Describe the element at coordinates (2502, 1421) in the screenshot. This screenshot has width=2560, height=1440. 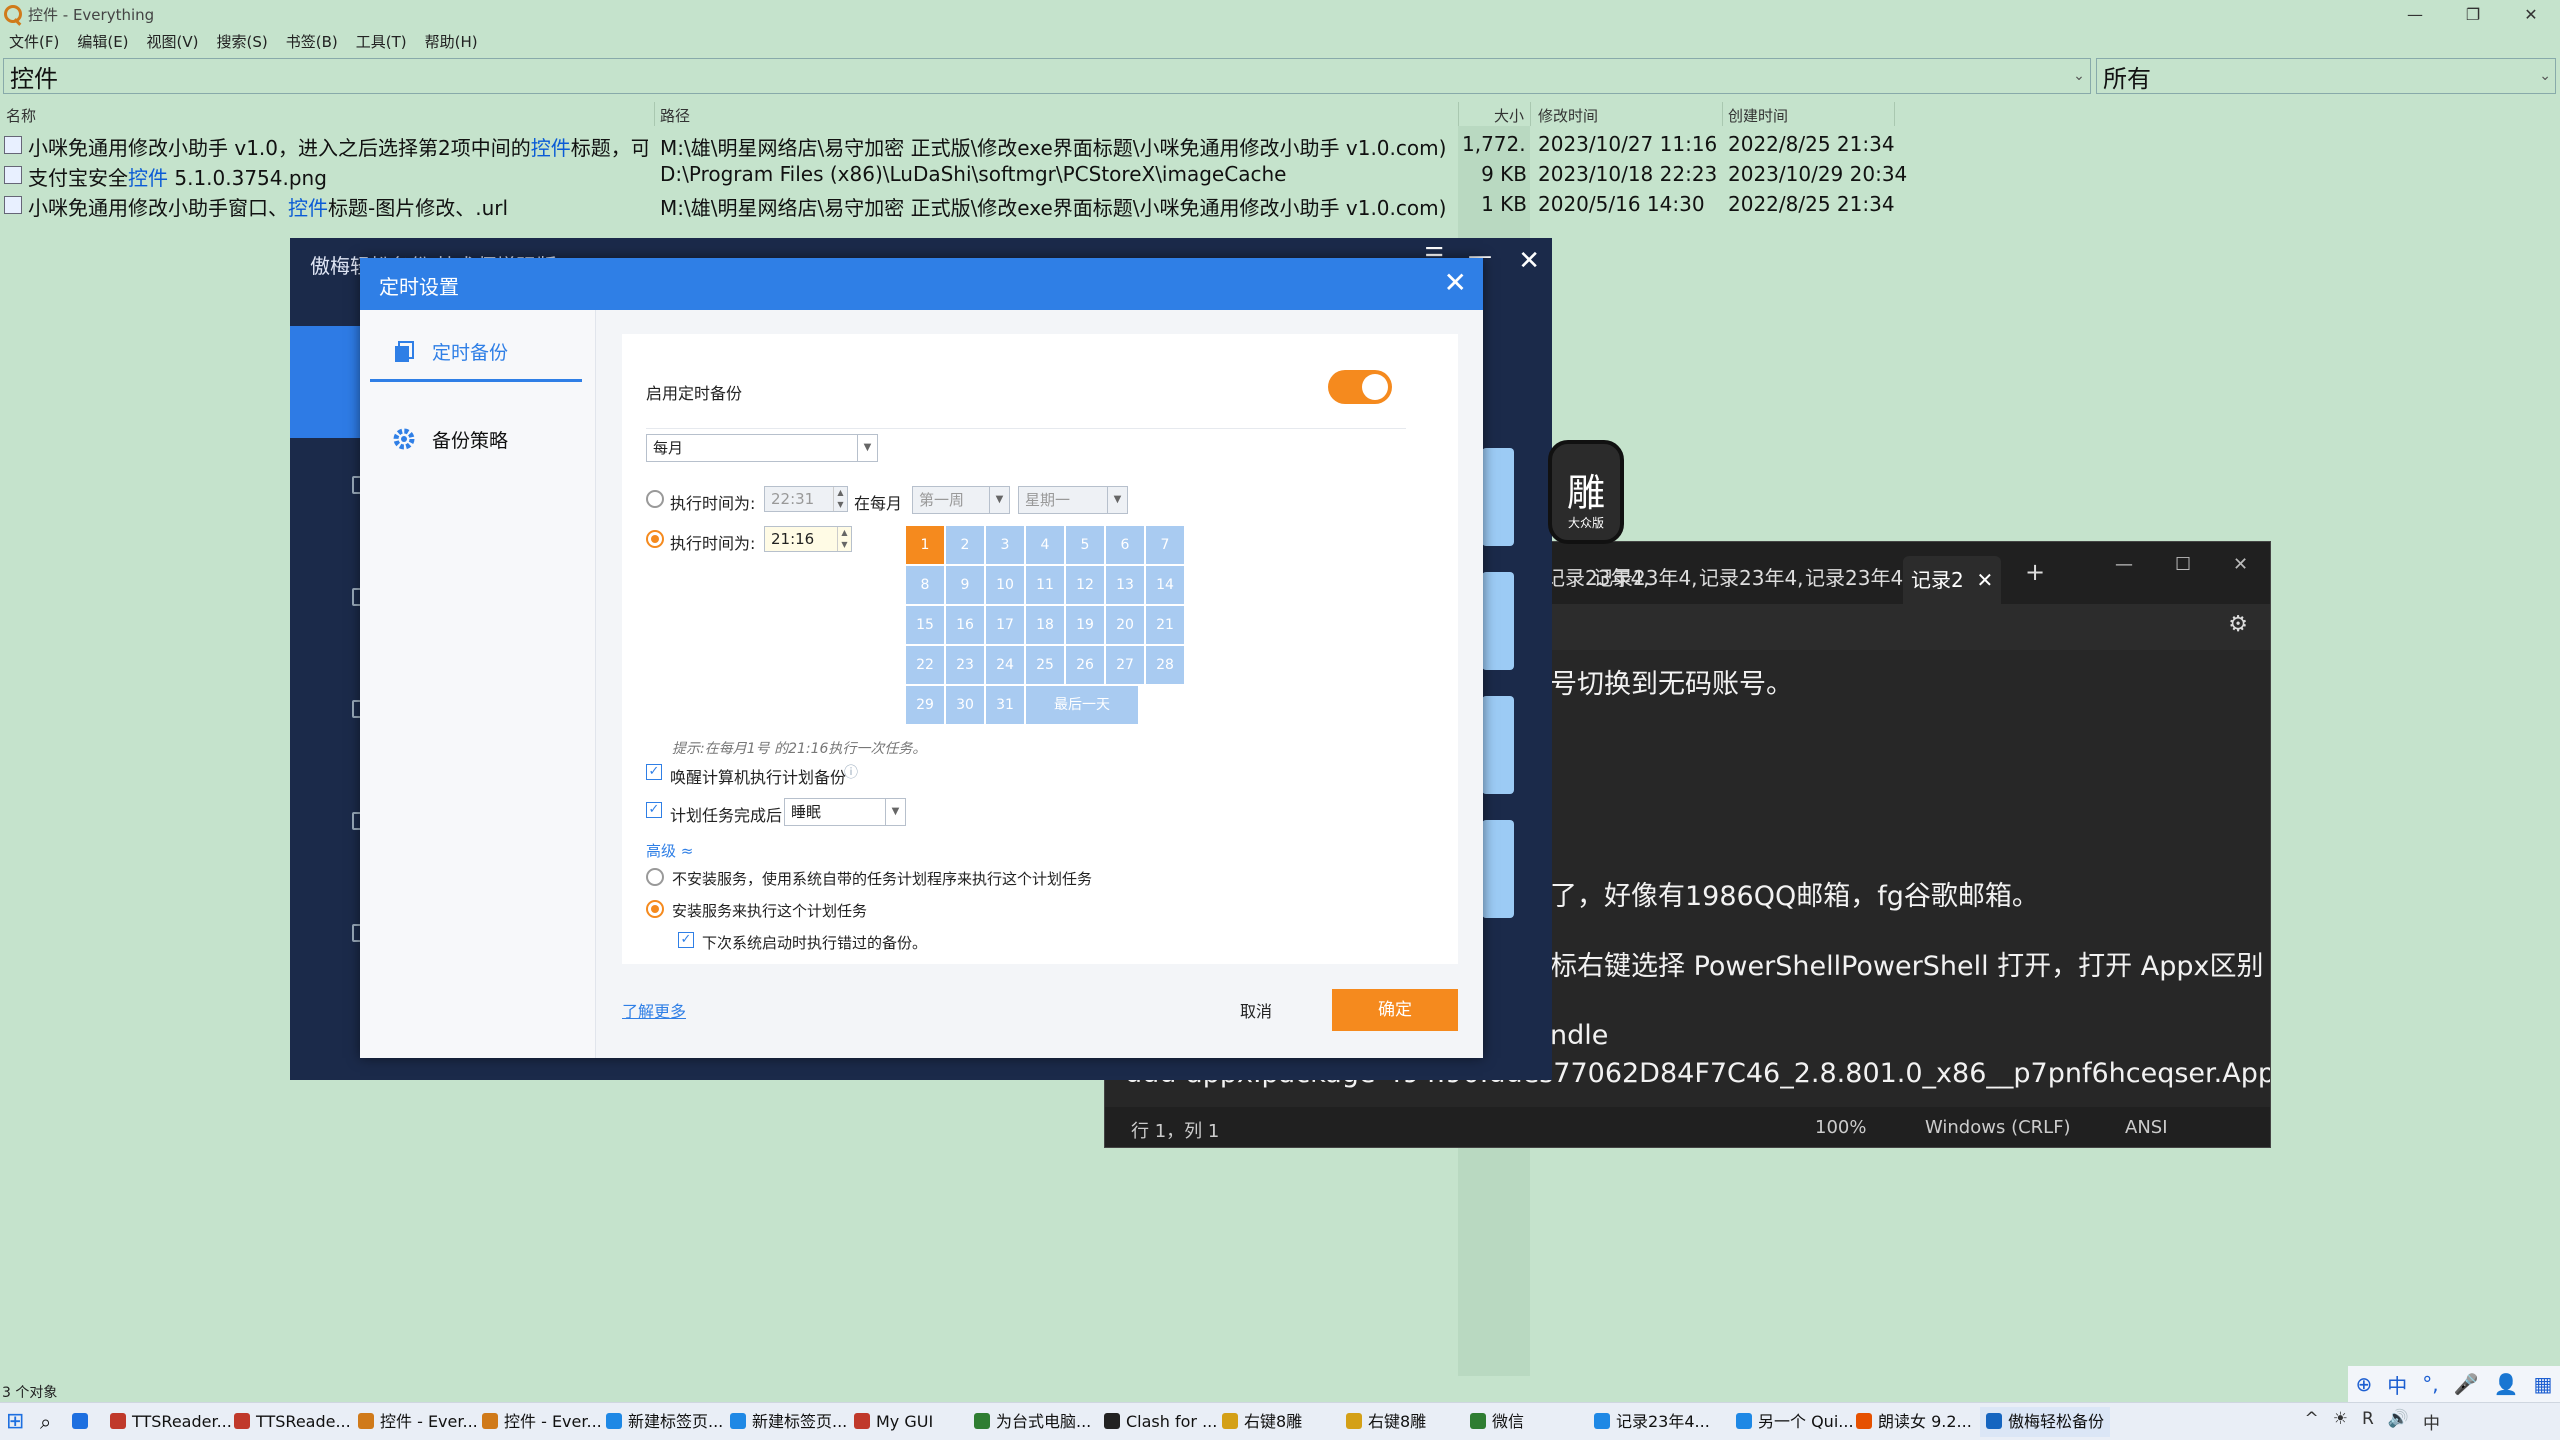
I see `clock` at that location.